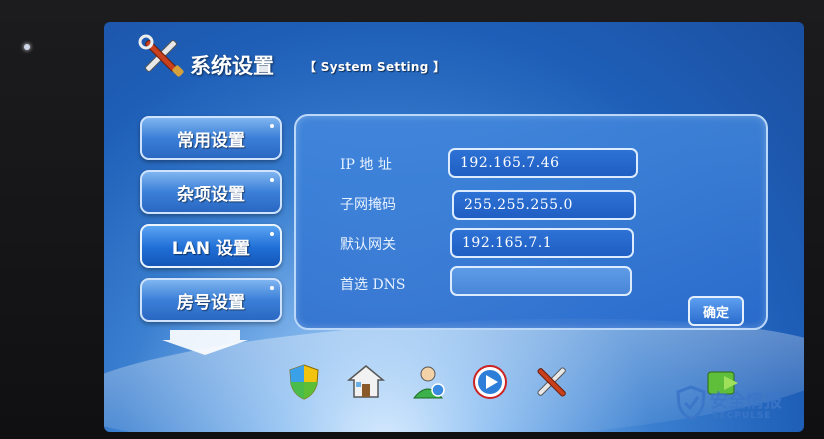  What do you see at coordinates (232, 66) in the screenshot?
I see `page-title: 系统设置` at bounding box center [232, 66].